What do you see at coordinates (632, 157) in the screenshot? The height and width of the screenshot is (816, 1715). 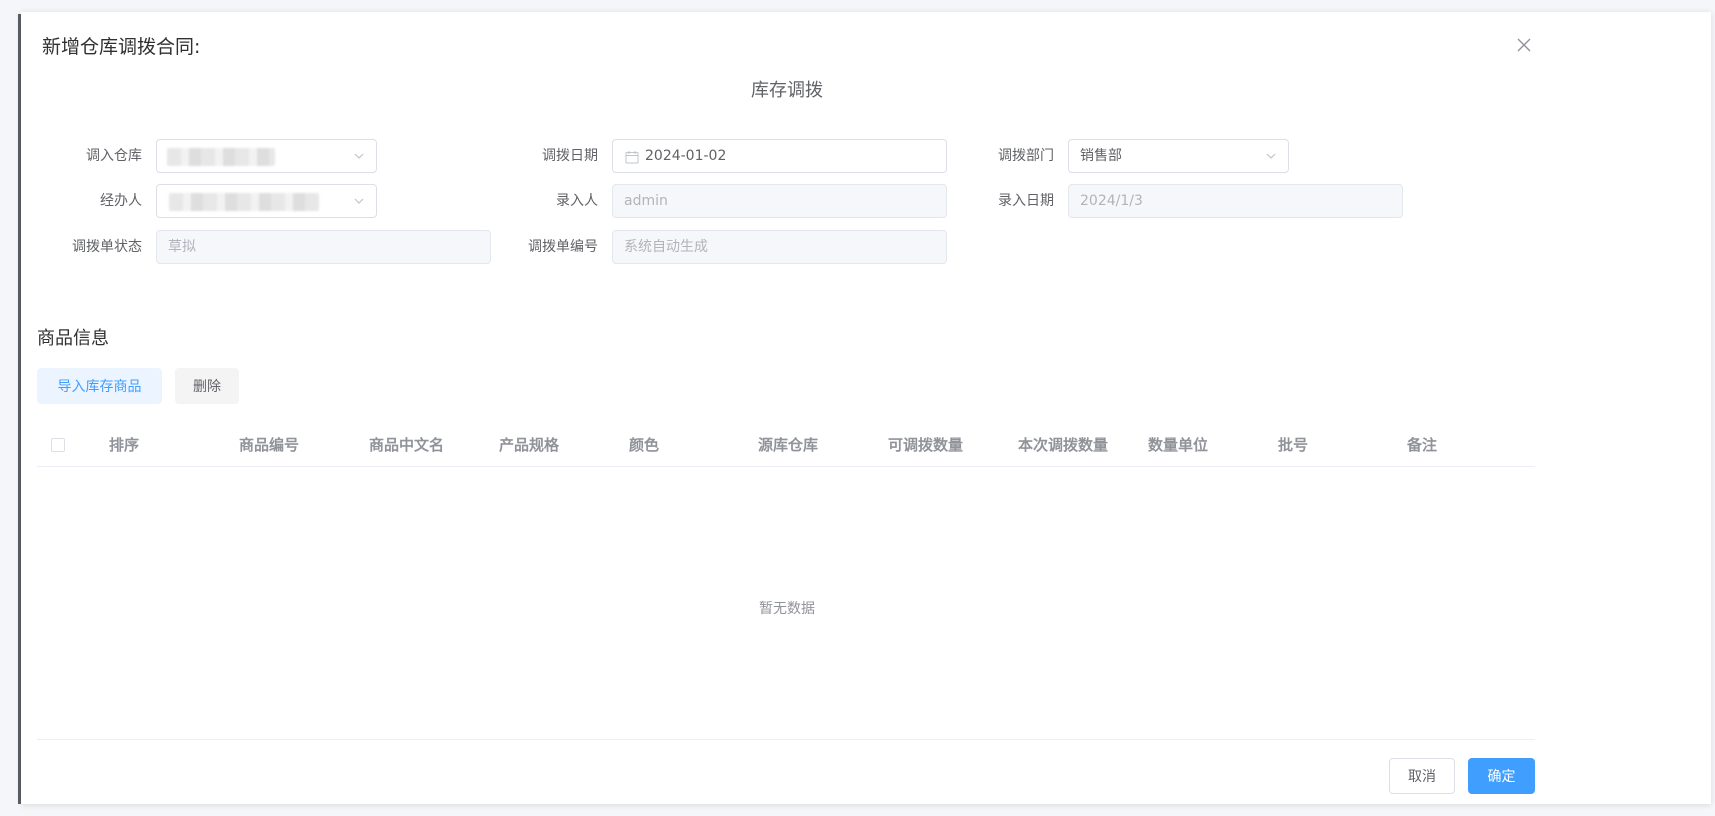 I see `calendar-icon` at bounding box center [632, 157].